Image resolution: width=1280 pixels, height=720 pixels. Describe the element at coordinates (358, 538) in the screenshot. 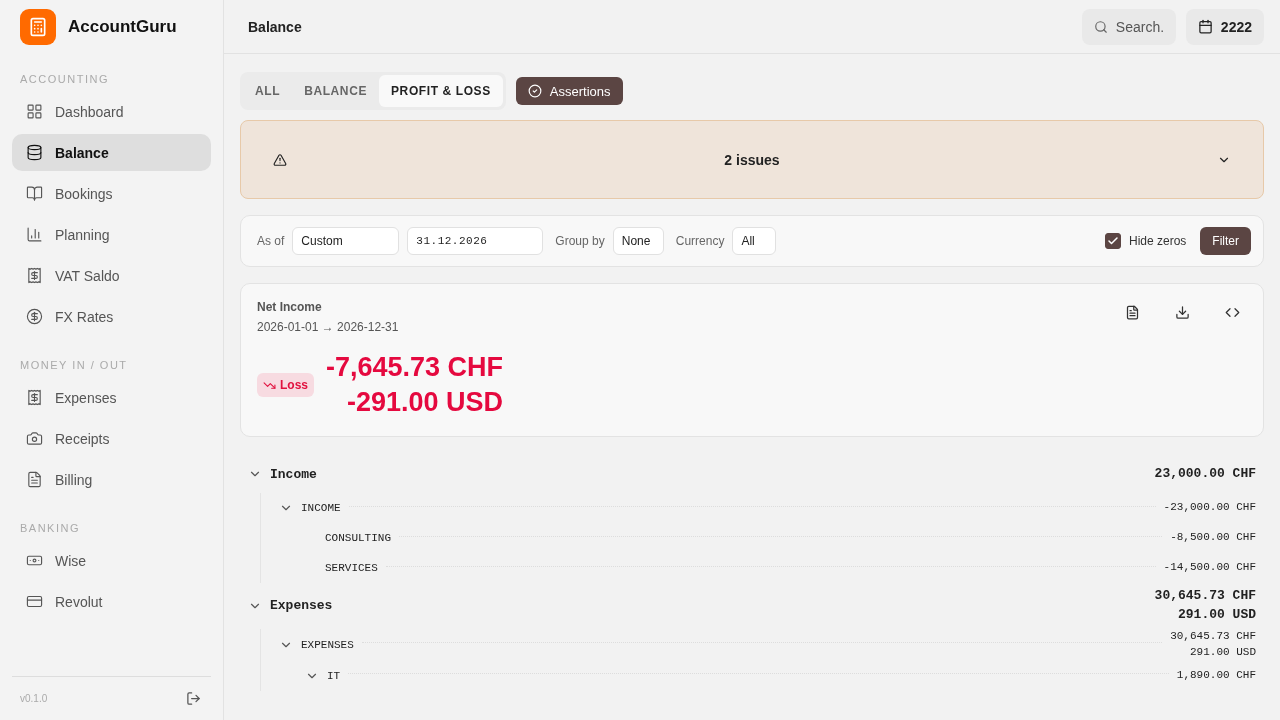

I see `account-name: CONSULTING` at that location.